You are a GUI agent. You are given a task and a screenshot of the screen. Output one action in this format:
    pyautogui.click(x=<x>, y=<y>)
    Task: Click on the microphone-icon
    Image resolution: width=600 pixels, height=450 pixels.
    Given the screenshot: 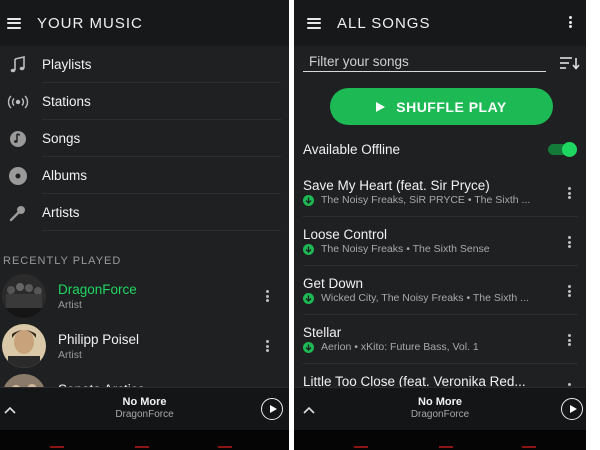 What is the action you would take?
    pyautogui.click(x=19, y=213)
    